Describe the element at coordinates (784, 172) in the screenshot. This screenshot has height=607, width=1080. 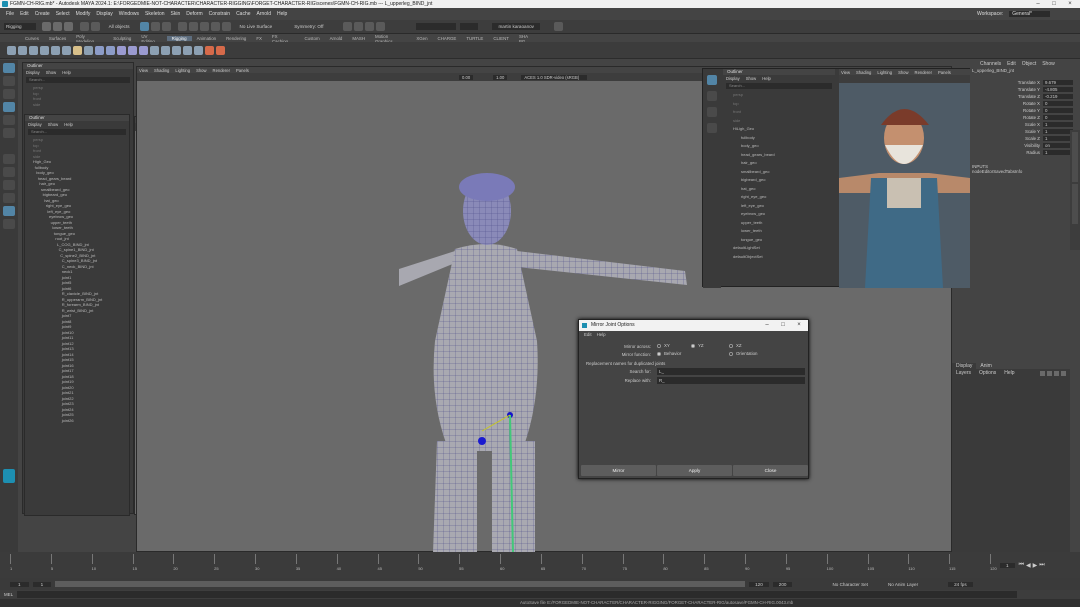
I see `outliner-item: smallbeard_geo` at that location.